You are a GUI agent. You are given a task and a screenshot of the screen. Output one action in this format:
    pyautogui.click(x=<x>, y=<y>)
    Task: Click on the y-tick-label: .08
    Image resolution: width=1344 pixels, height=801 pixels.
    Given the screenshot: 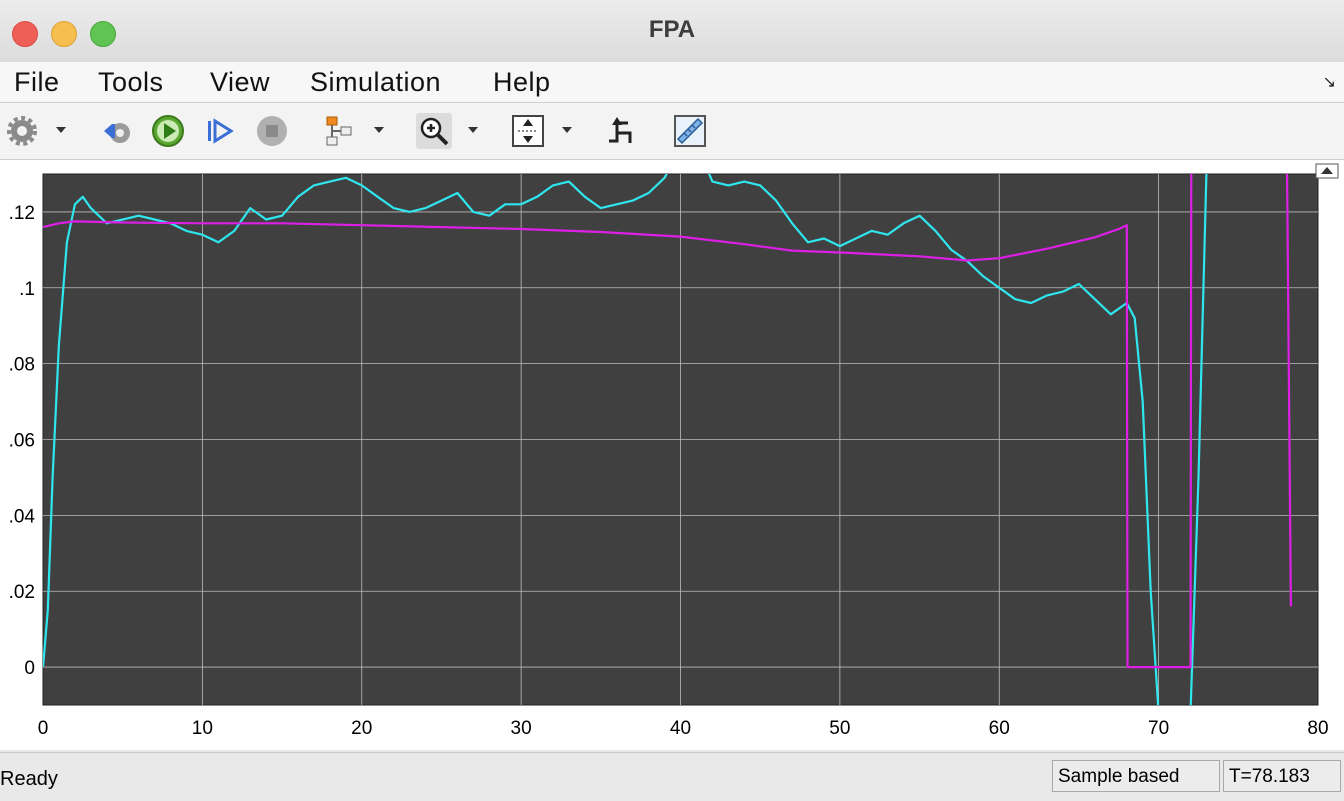 What is the action you would take?
    pyautogui.click(x=22, y=365)
    